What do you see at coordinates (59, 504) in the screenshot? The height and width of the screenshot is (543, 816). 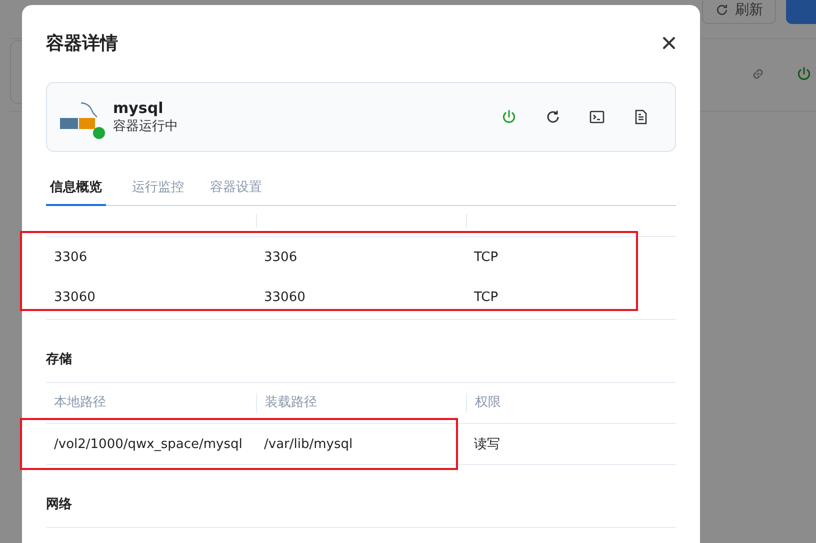 I see `section-heading: 网络` at bounding box center [59, 504].